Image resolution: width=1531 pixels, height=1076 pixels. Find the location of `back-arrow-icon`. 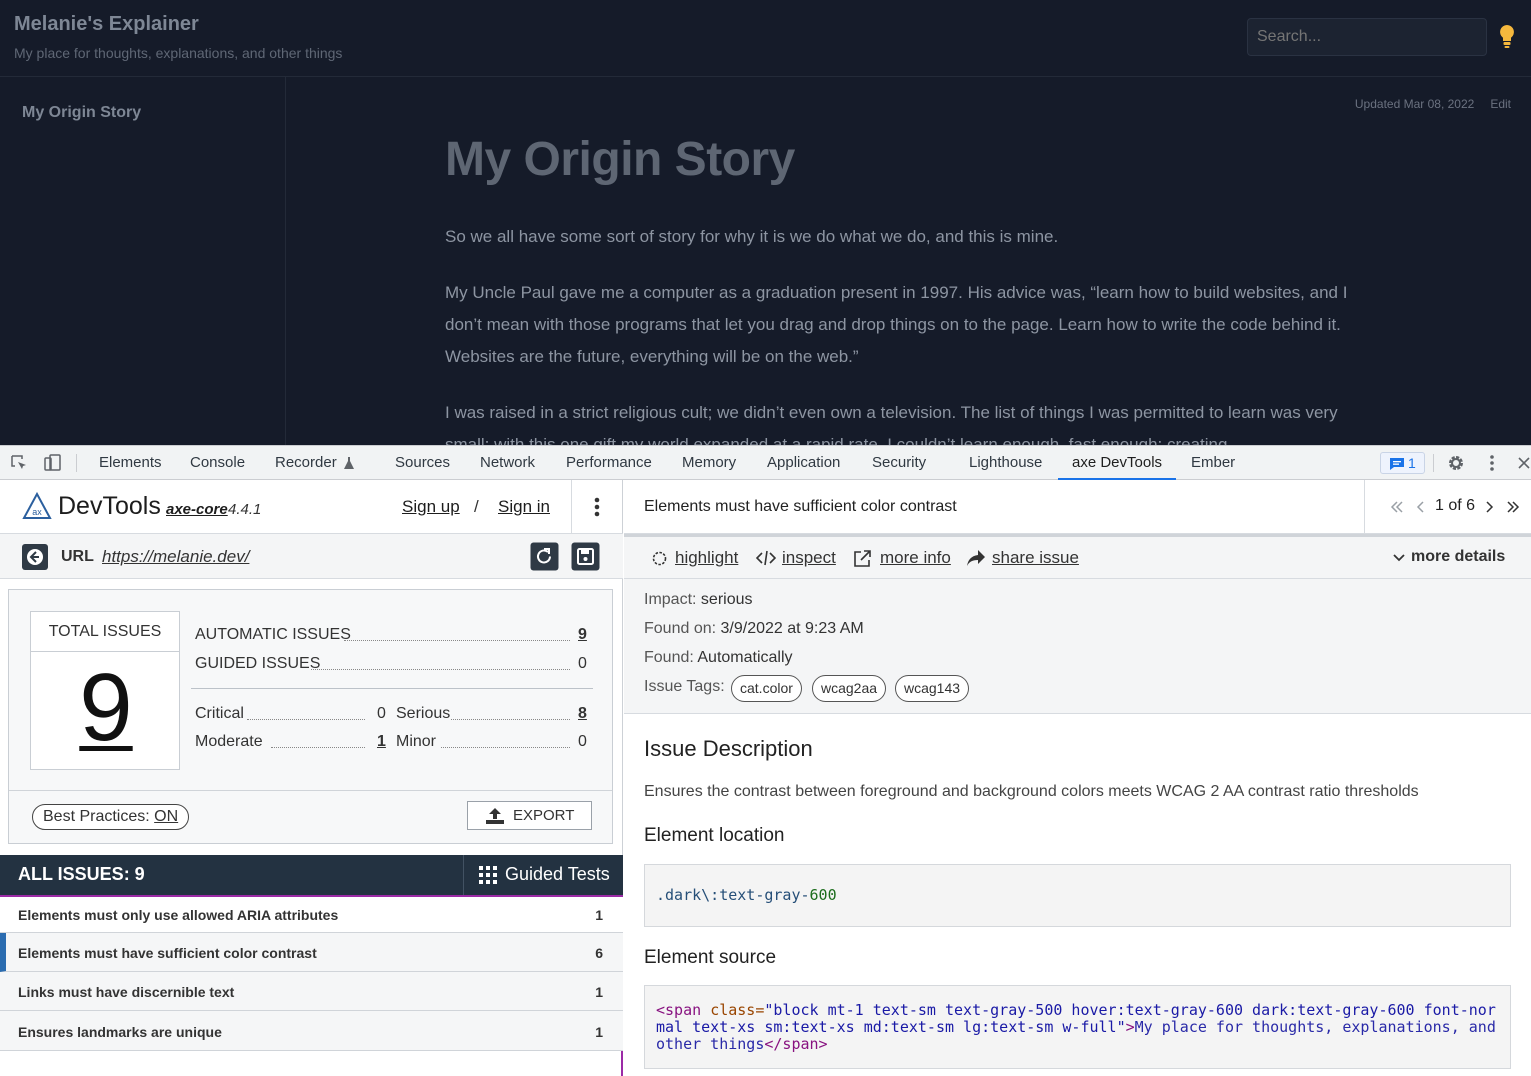

back-arrow-icon is located at coordinates (35, 557).